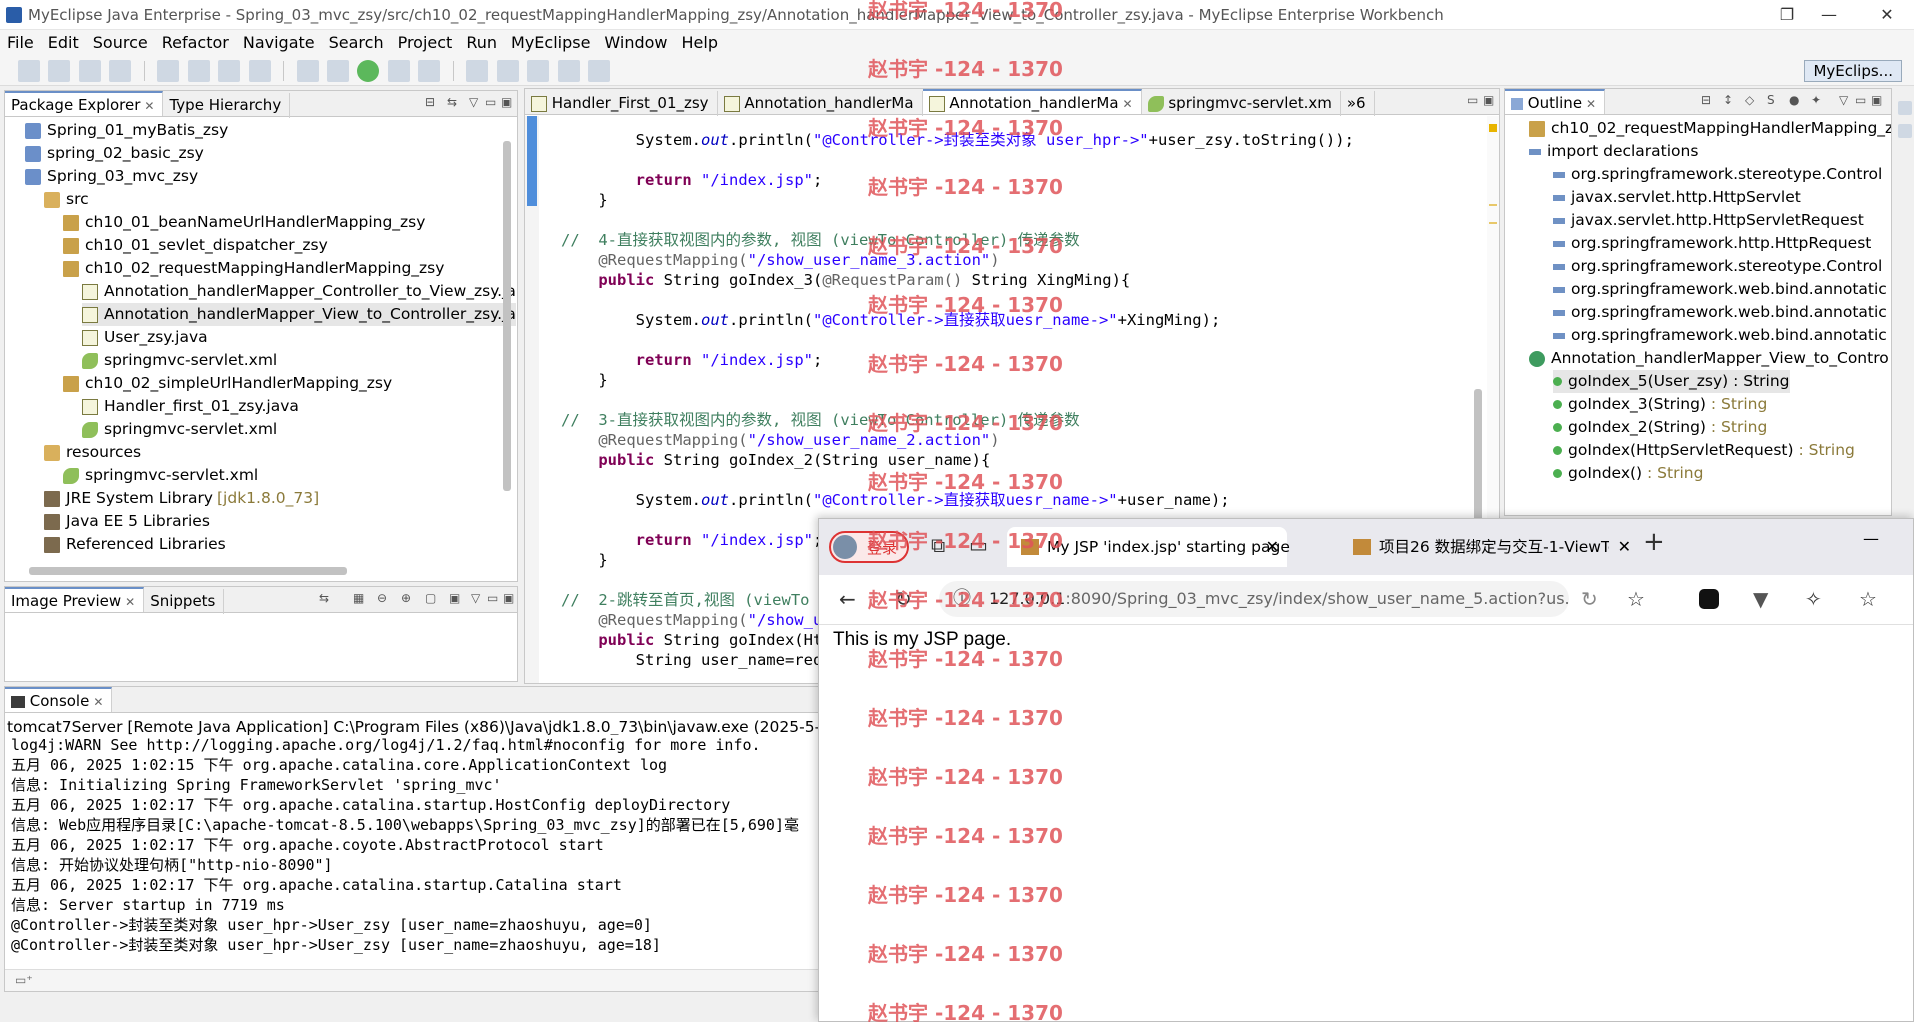  I want to click on package-tree-item: ch10_02_requestMappingHandlerMapping_zsy, so click(253, 268).